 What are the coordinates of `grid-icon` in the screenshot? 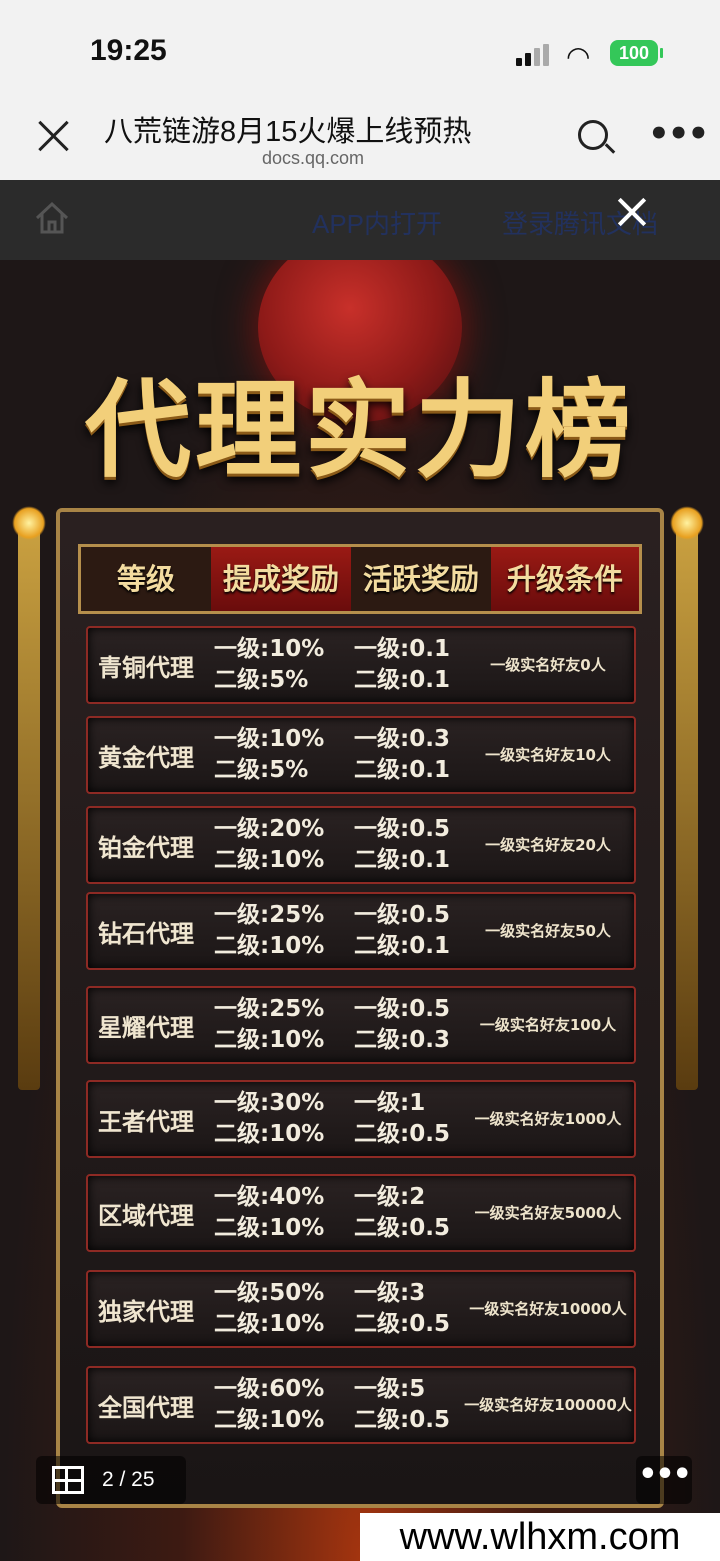 It's located at (68, 1480).